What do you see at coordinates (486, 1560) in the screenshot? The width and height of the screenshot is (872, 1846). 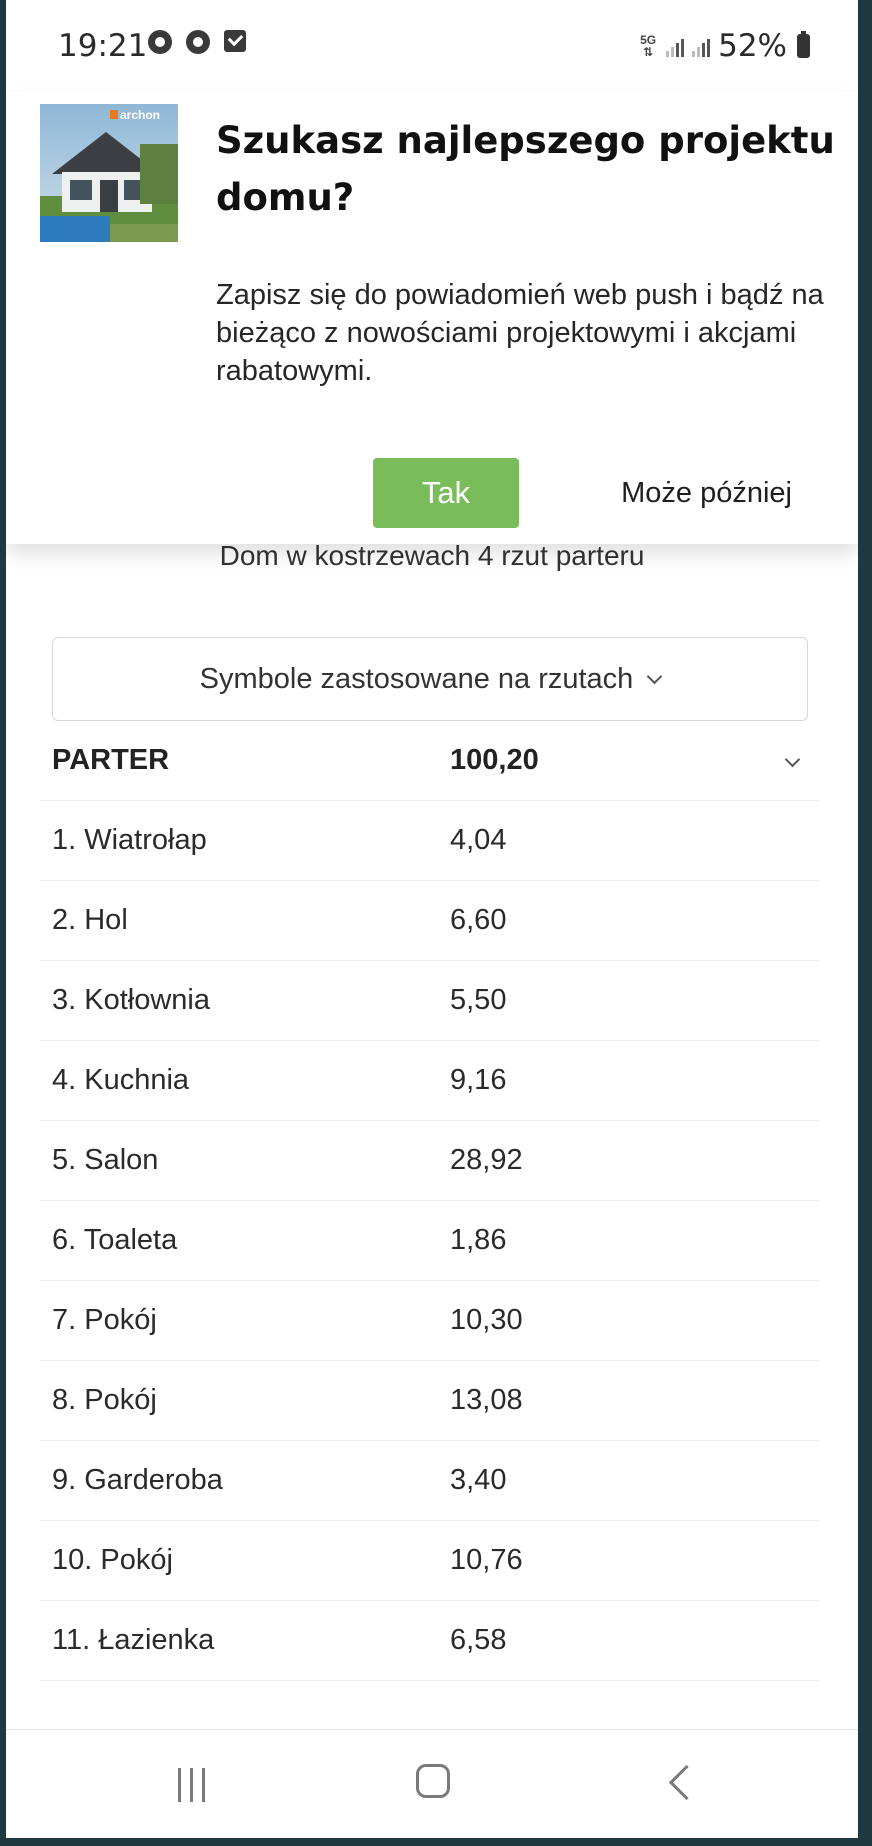 I see `room-area: 10,76` at bounding box center [486, 1560].